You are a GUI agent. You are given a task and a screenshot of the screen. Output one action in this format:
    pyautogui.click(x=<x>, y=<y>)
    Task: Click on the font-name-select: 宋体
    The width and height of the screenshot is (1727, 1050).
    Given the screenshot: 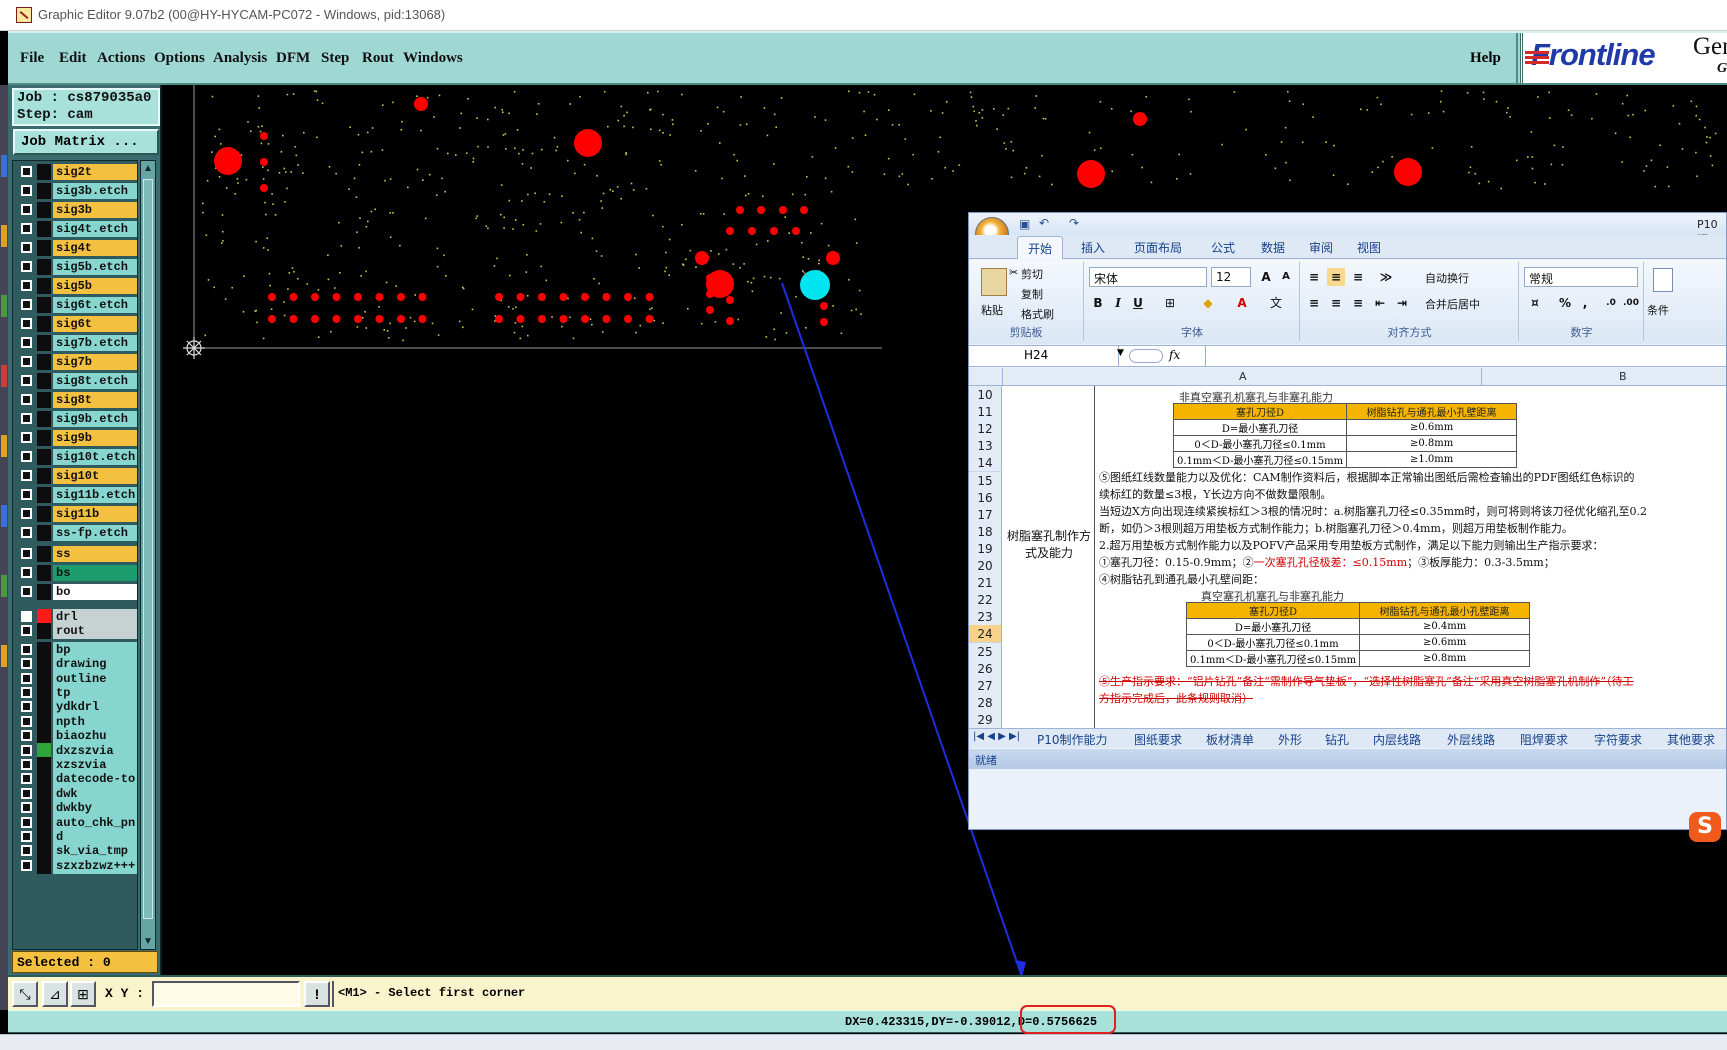 What is the action you would take?
    pyautogui.click(x=1148, y=277)
    